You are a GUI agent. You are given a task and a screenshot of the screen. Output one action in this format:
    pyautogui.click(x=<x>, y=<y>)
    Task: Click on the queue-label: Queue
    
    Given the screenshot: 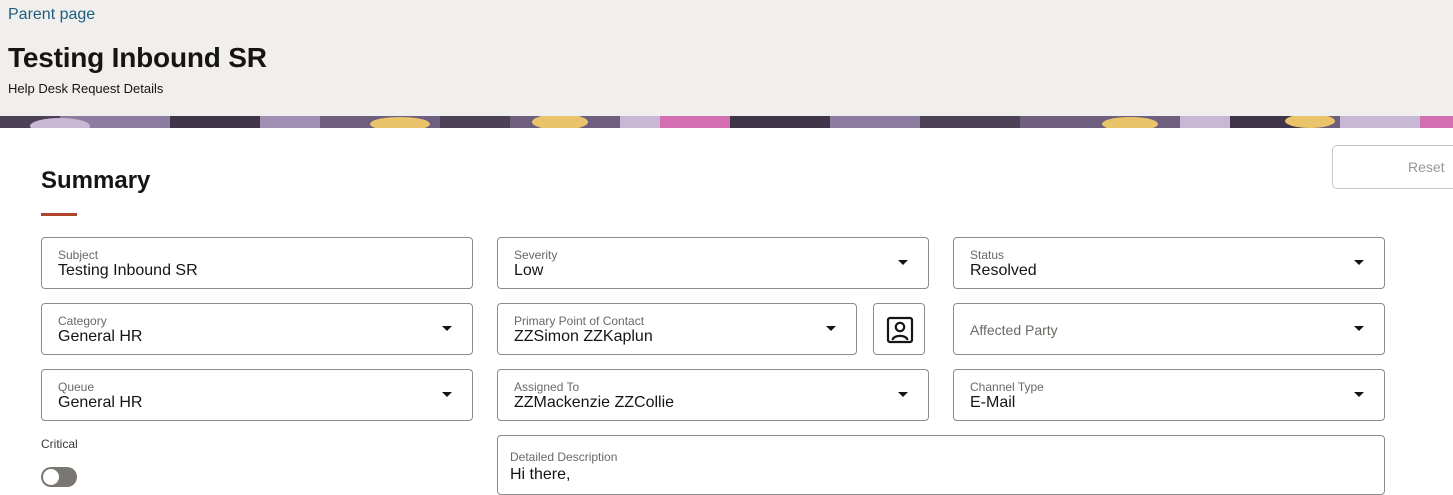 What is the action you would take?
    pyautogui.click(x=76, y=387)
    